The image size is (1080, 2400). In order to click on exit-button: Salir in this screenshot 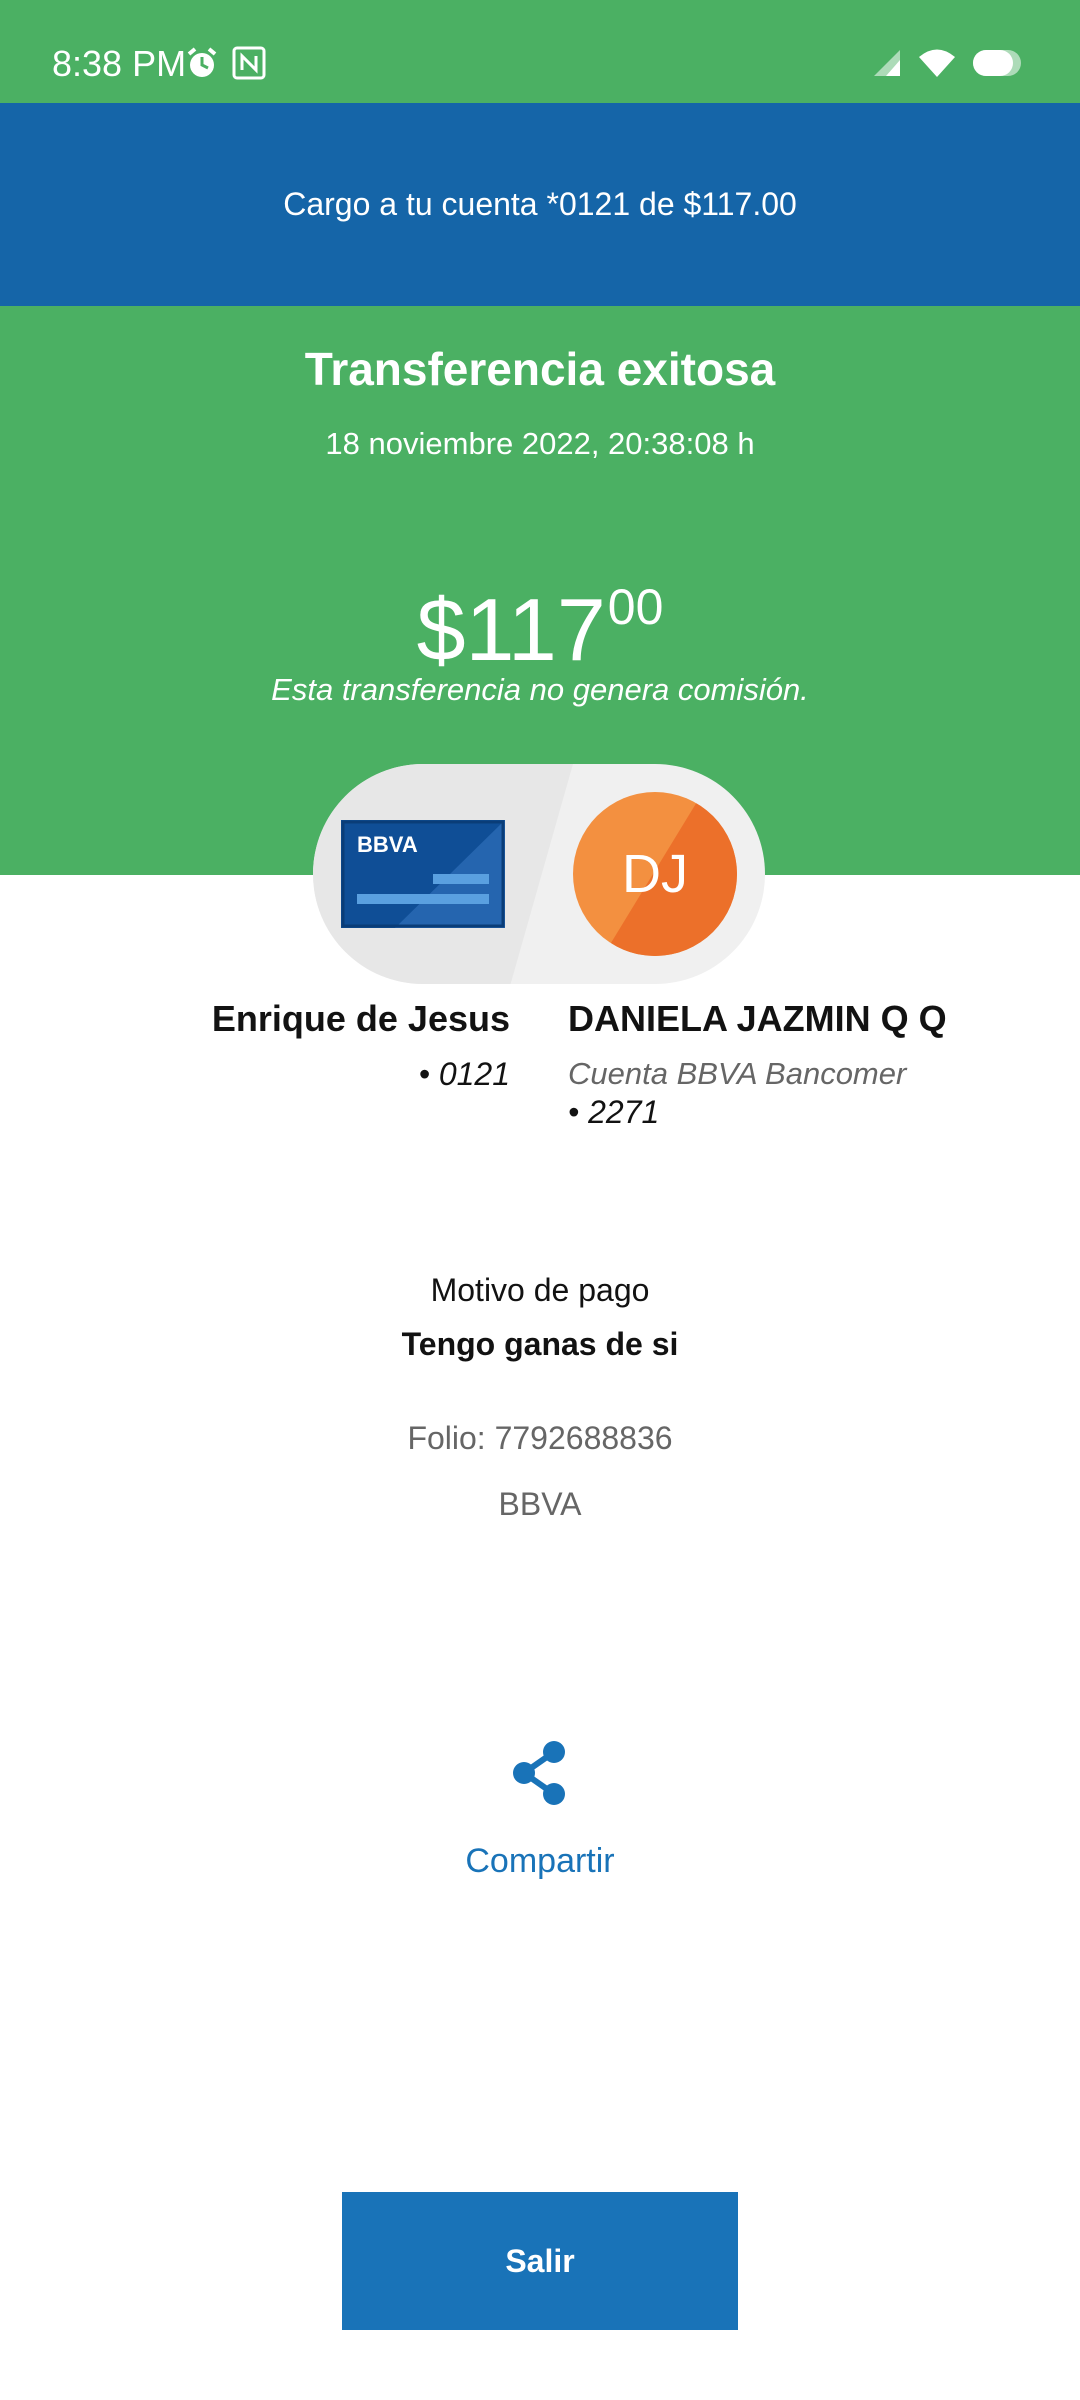, I will do `click(540, 2261)`.